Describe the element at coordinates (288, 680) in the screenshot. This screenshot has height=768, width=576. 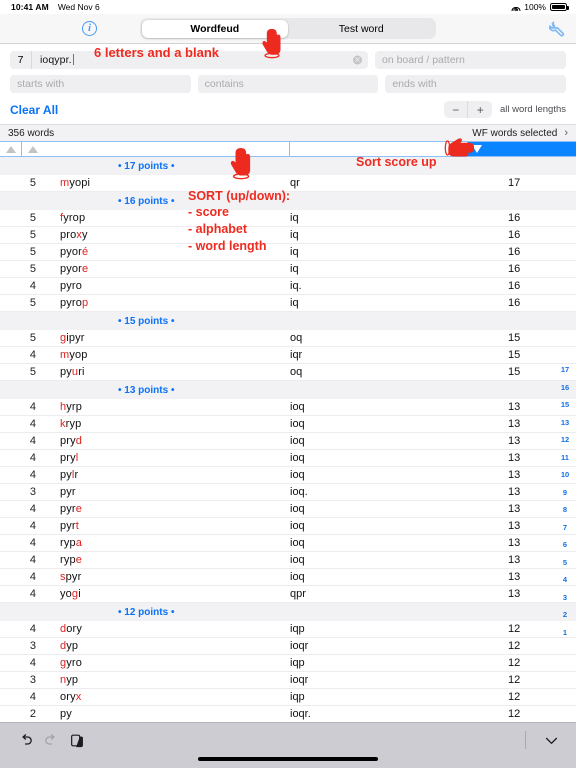
I see `table-row: 3 nyp ioqr 12` at that location.